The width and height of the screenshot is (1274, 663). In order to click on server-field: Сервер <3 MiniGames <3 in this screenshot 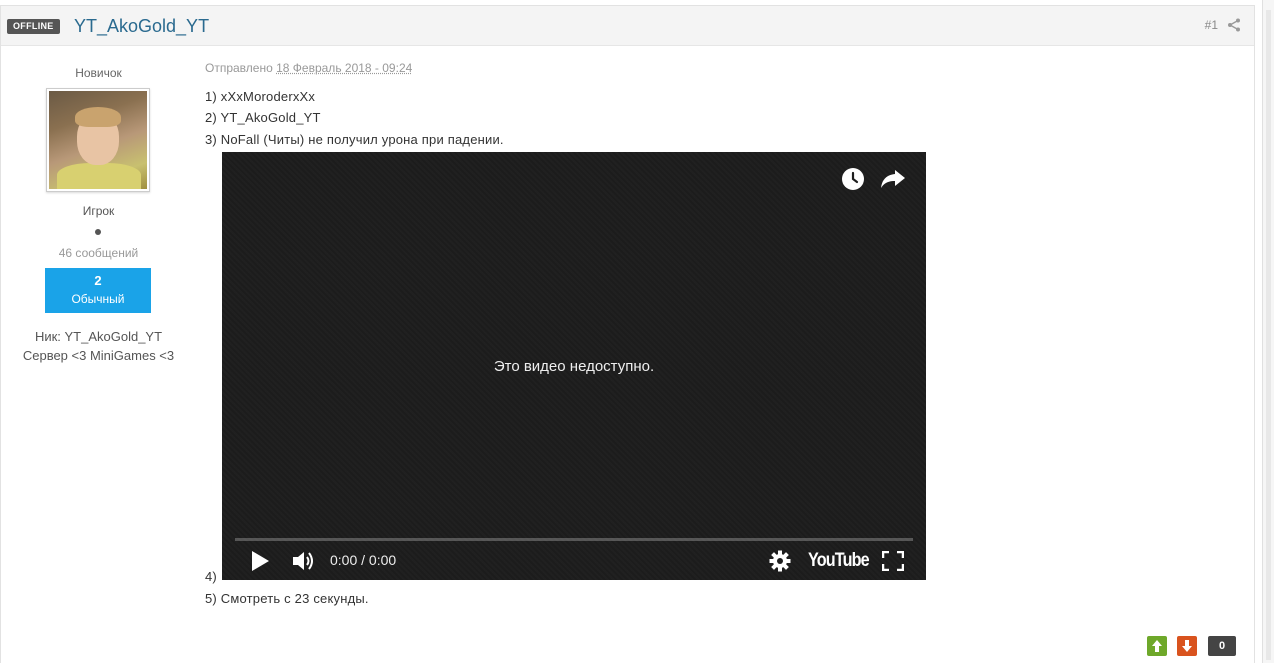, I will do `click(98, 355)`.